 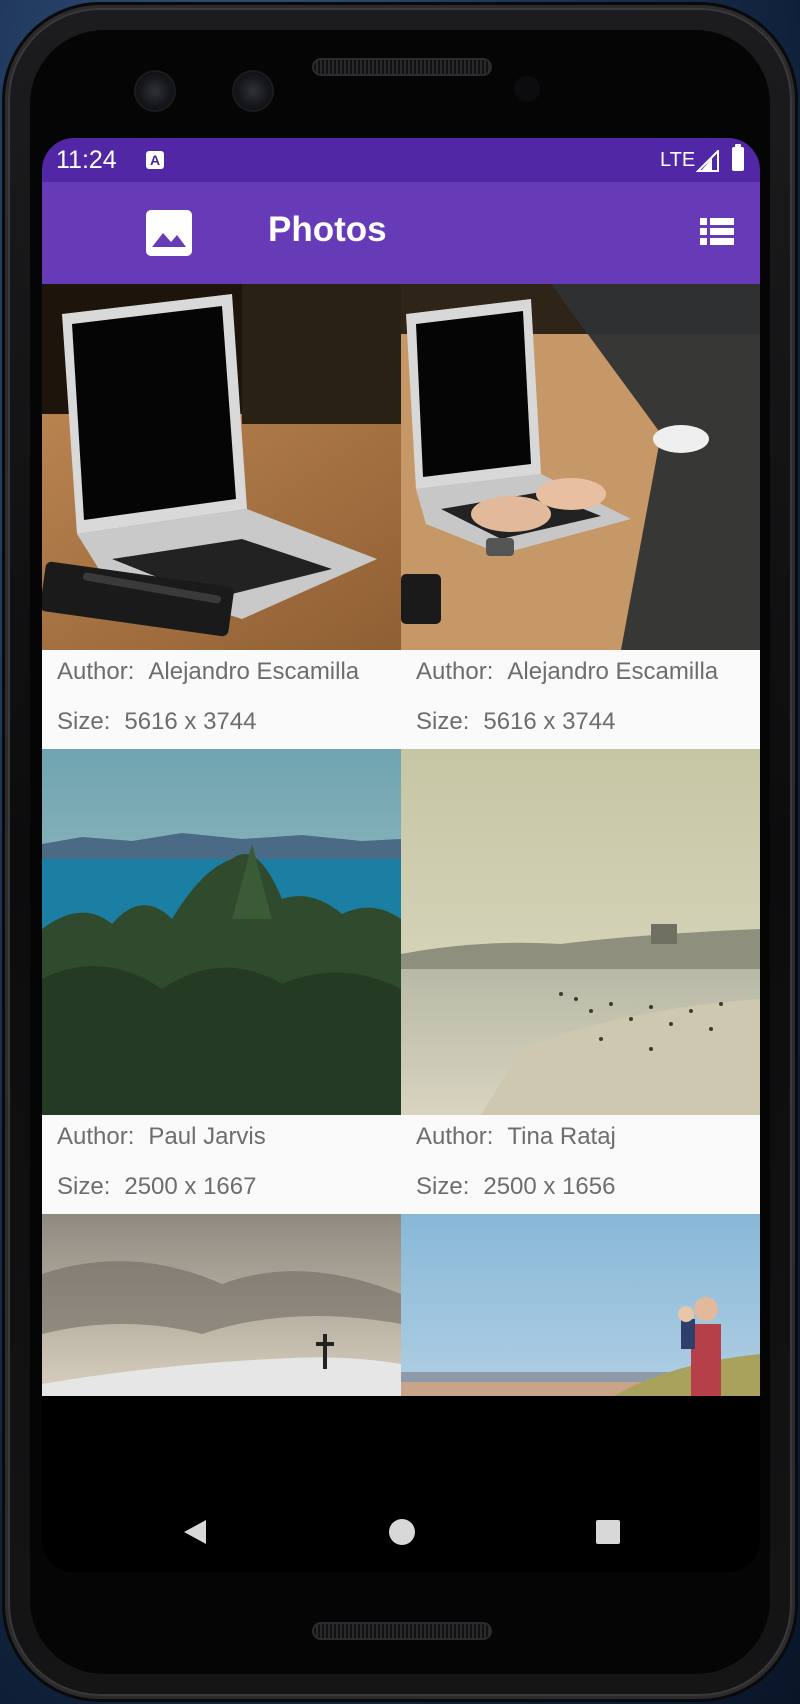 I want to click on photo-card: Author: Tina Rataj Size: 2500 x 1656, so click(x=580, y=981).